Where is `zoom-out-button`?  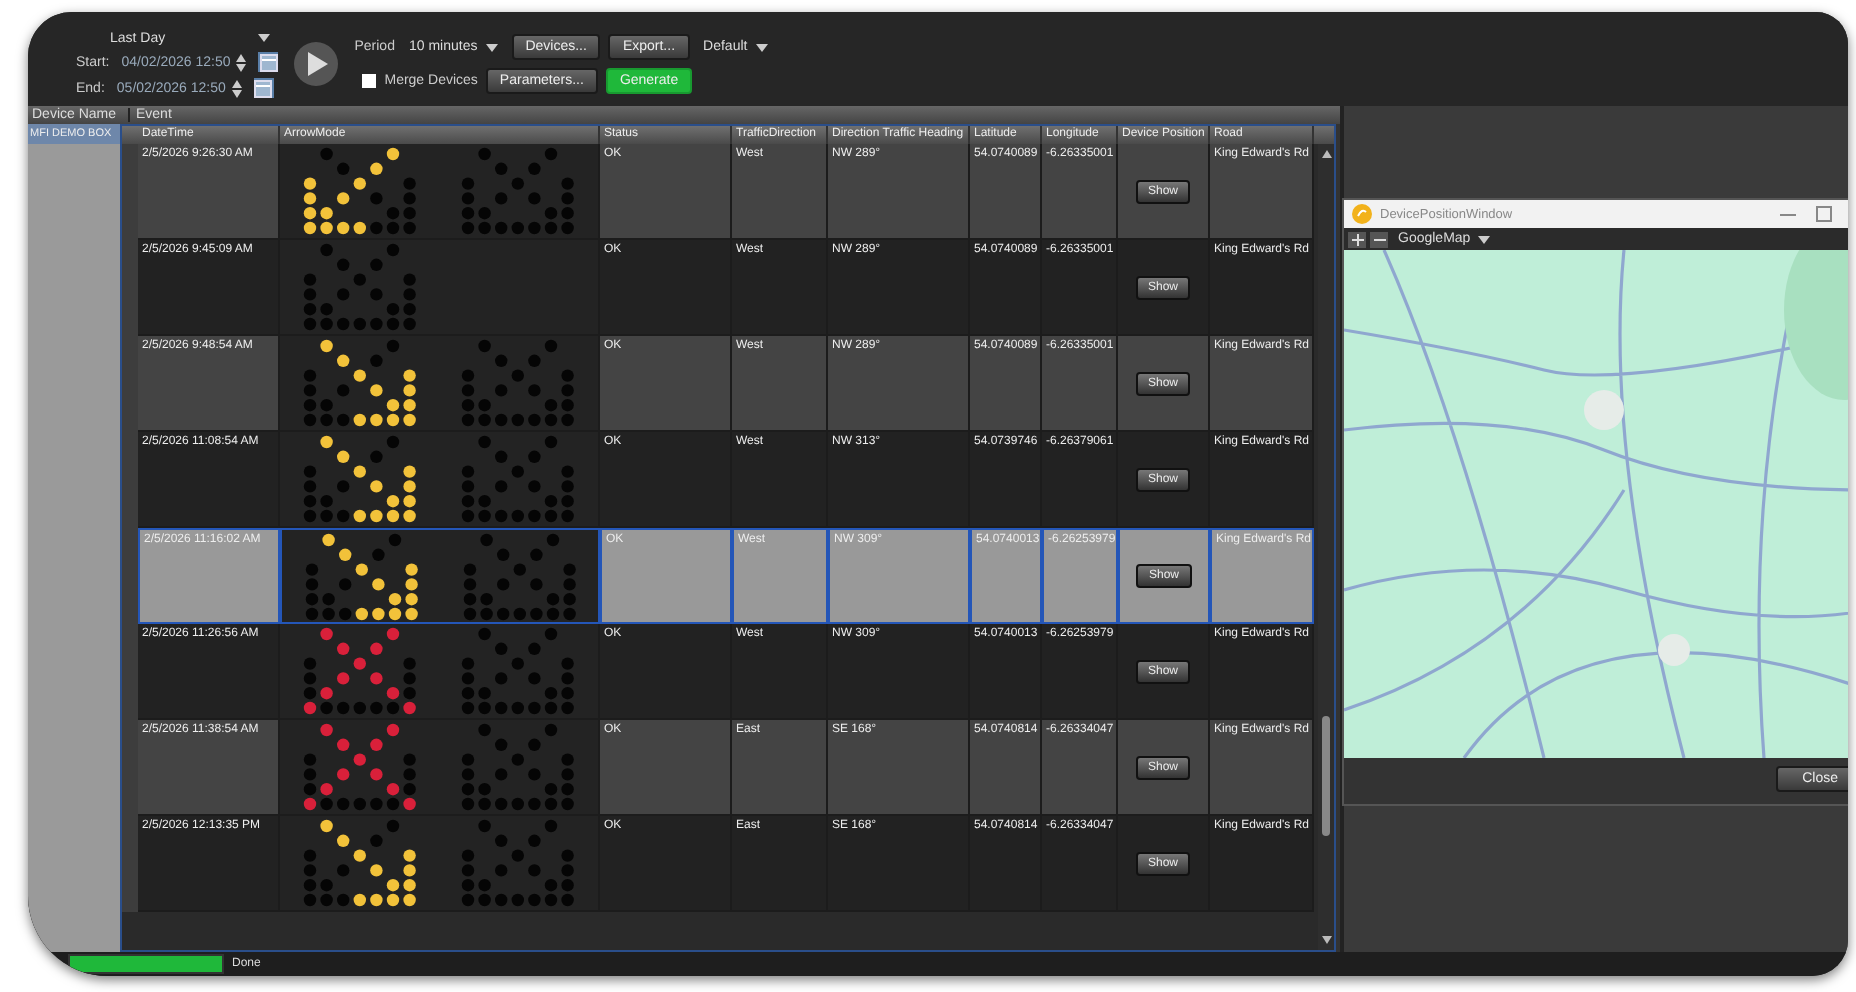
zoom-out-button is located at coordinates (1379, 239).